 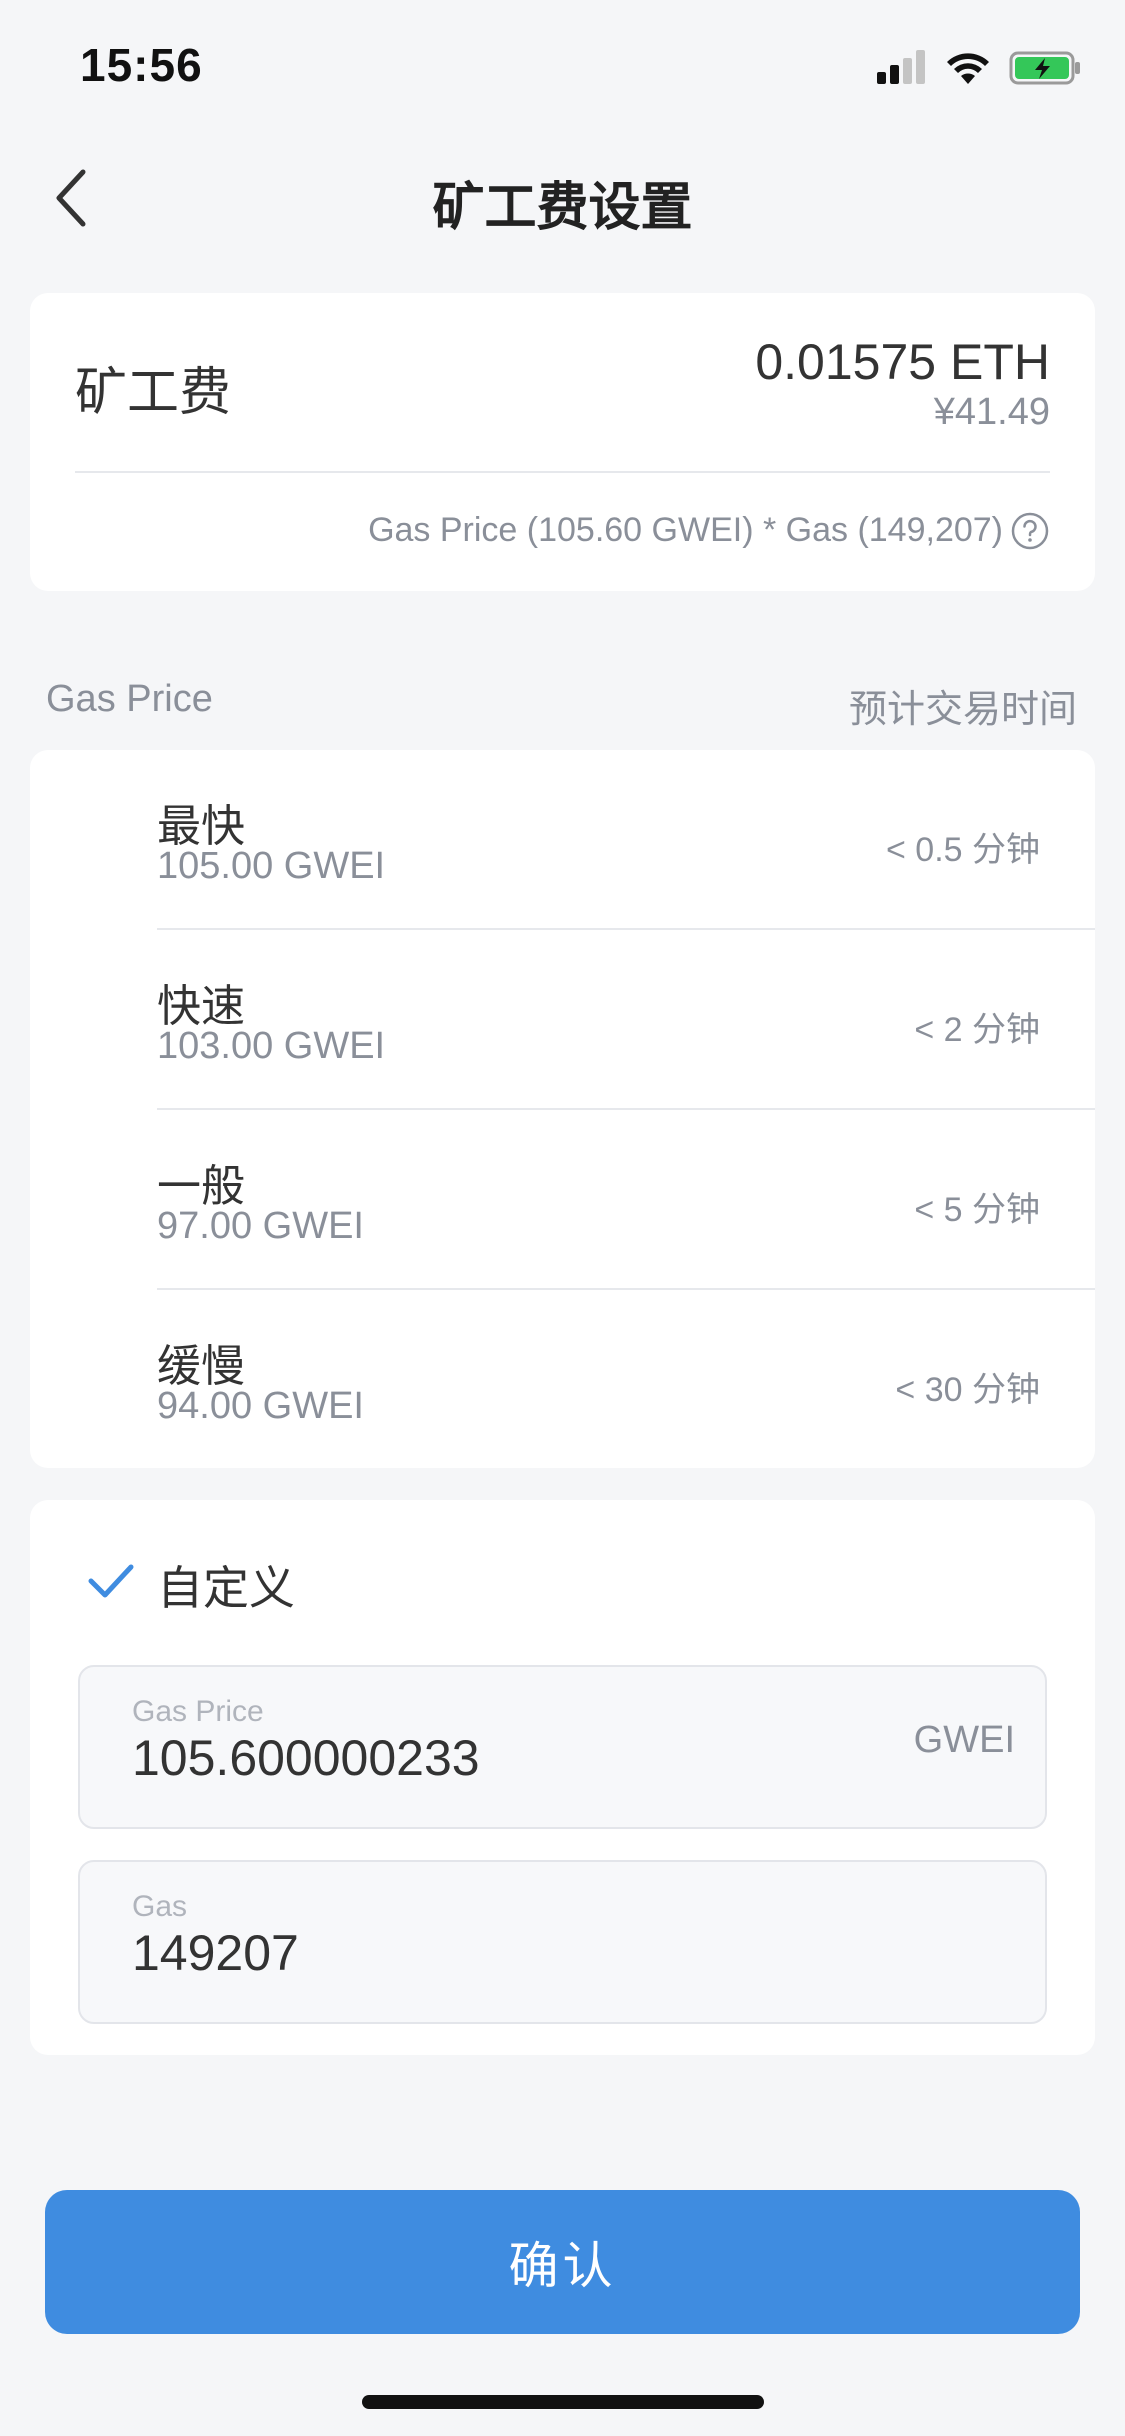 I want to click on speed-option-normal: 一般 97.00 GWEI < 5 分钟, so click(x=562, y=1200).